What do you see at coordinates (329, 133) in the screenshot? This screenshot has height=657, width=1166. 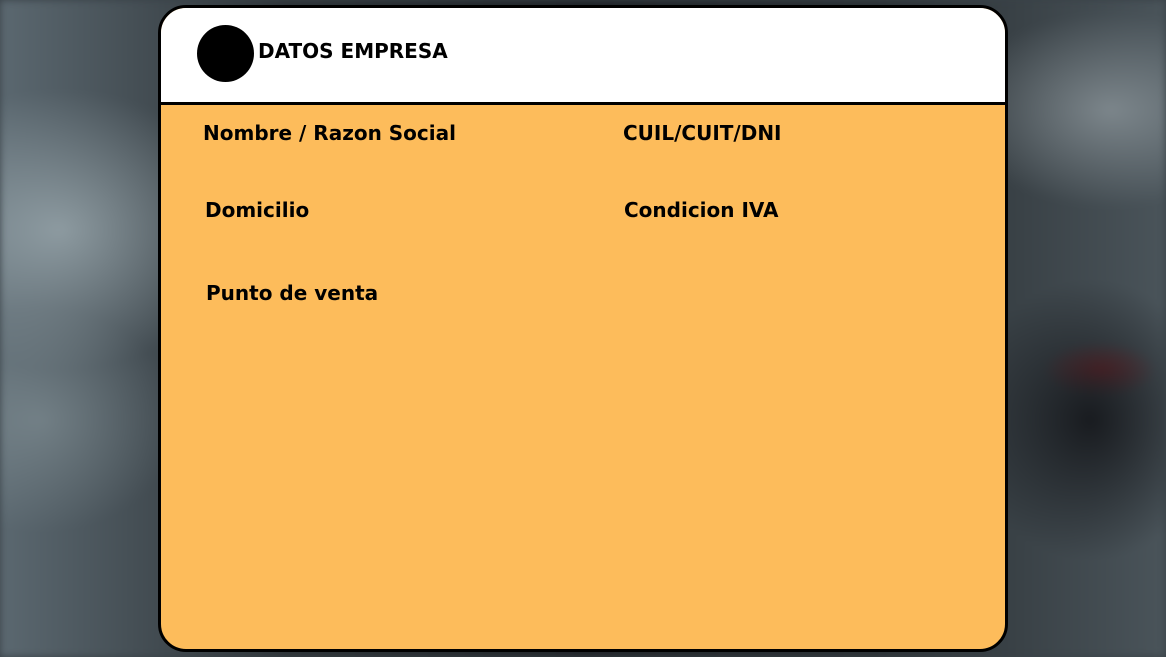 I see `nombre-razon-social-label: Nombre / Razon Social` at bounding box center [329, 133].